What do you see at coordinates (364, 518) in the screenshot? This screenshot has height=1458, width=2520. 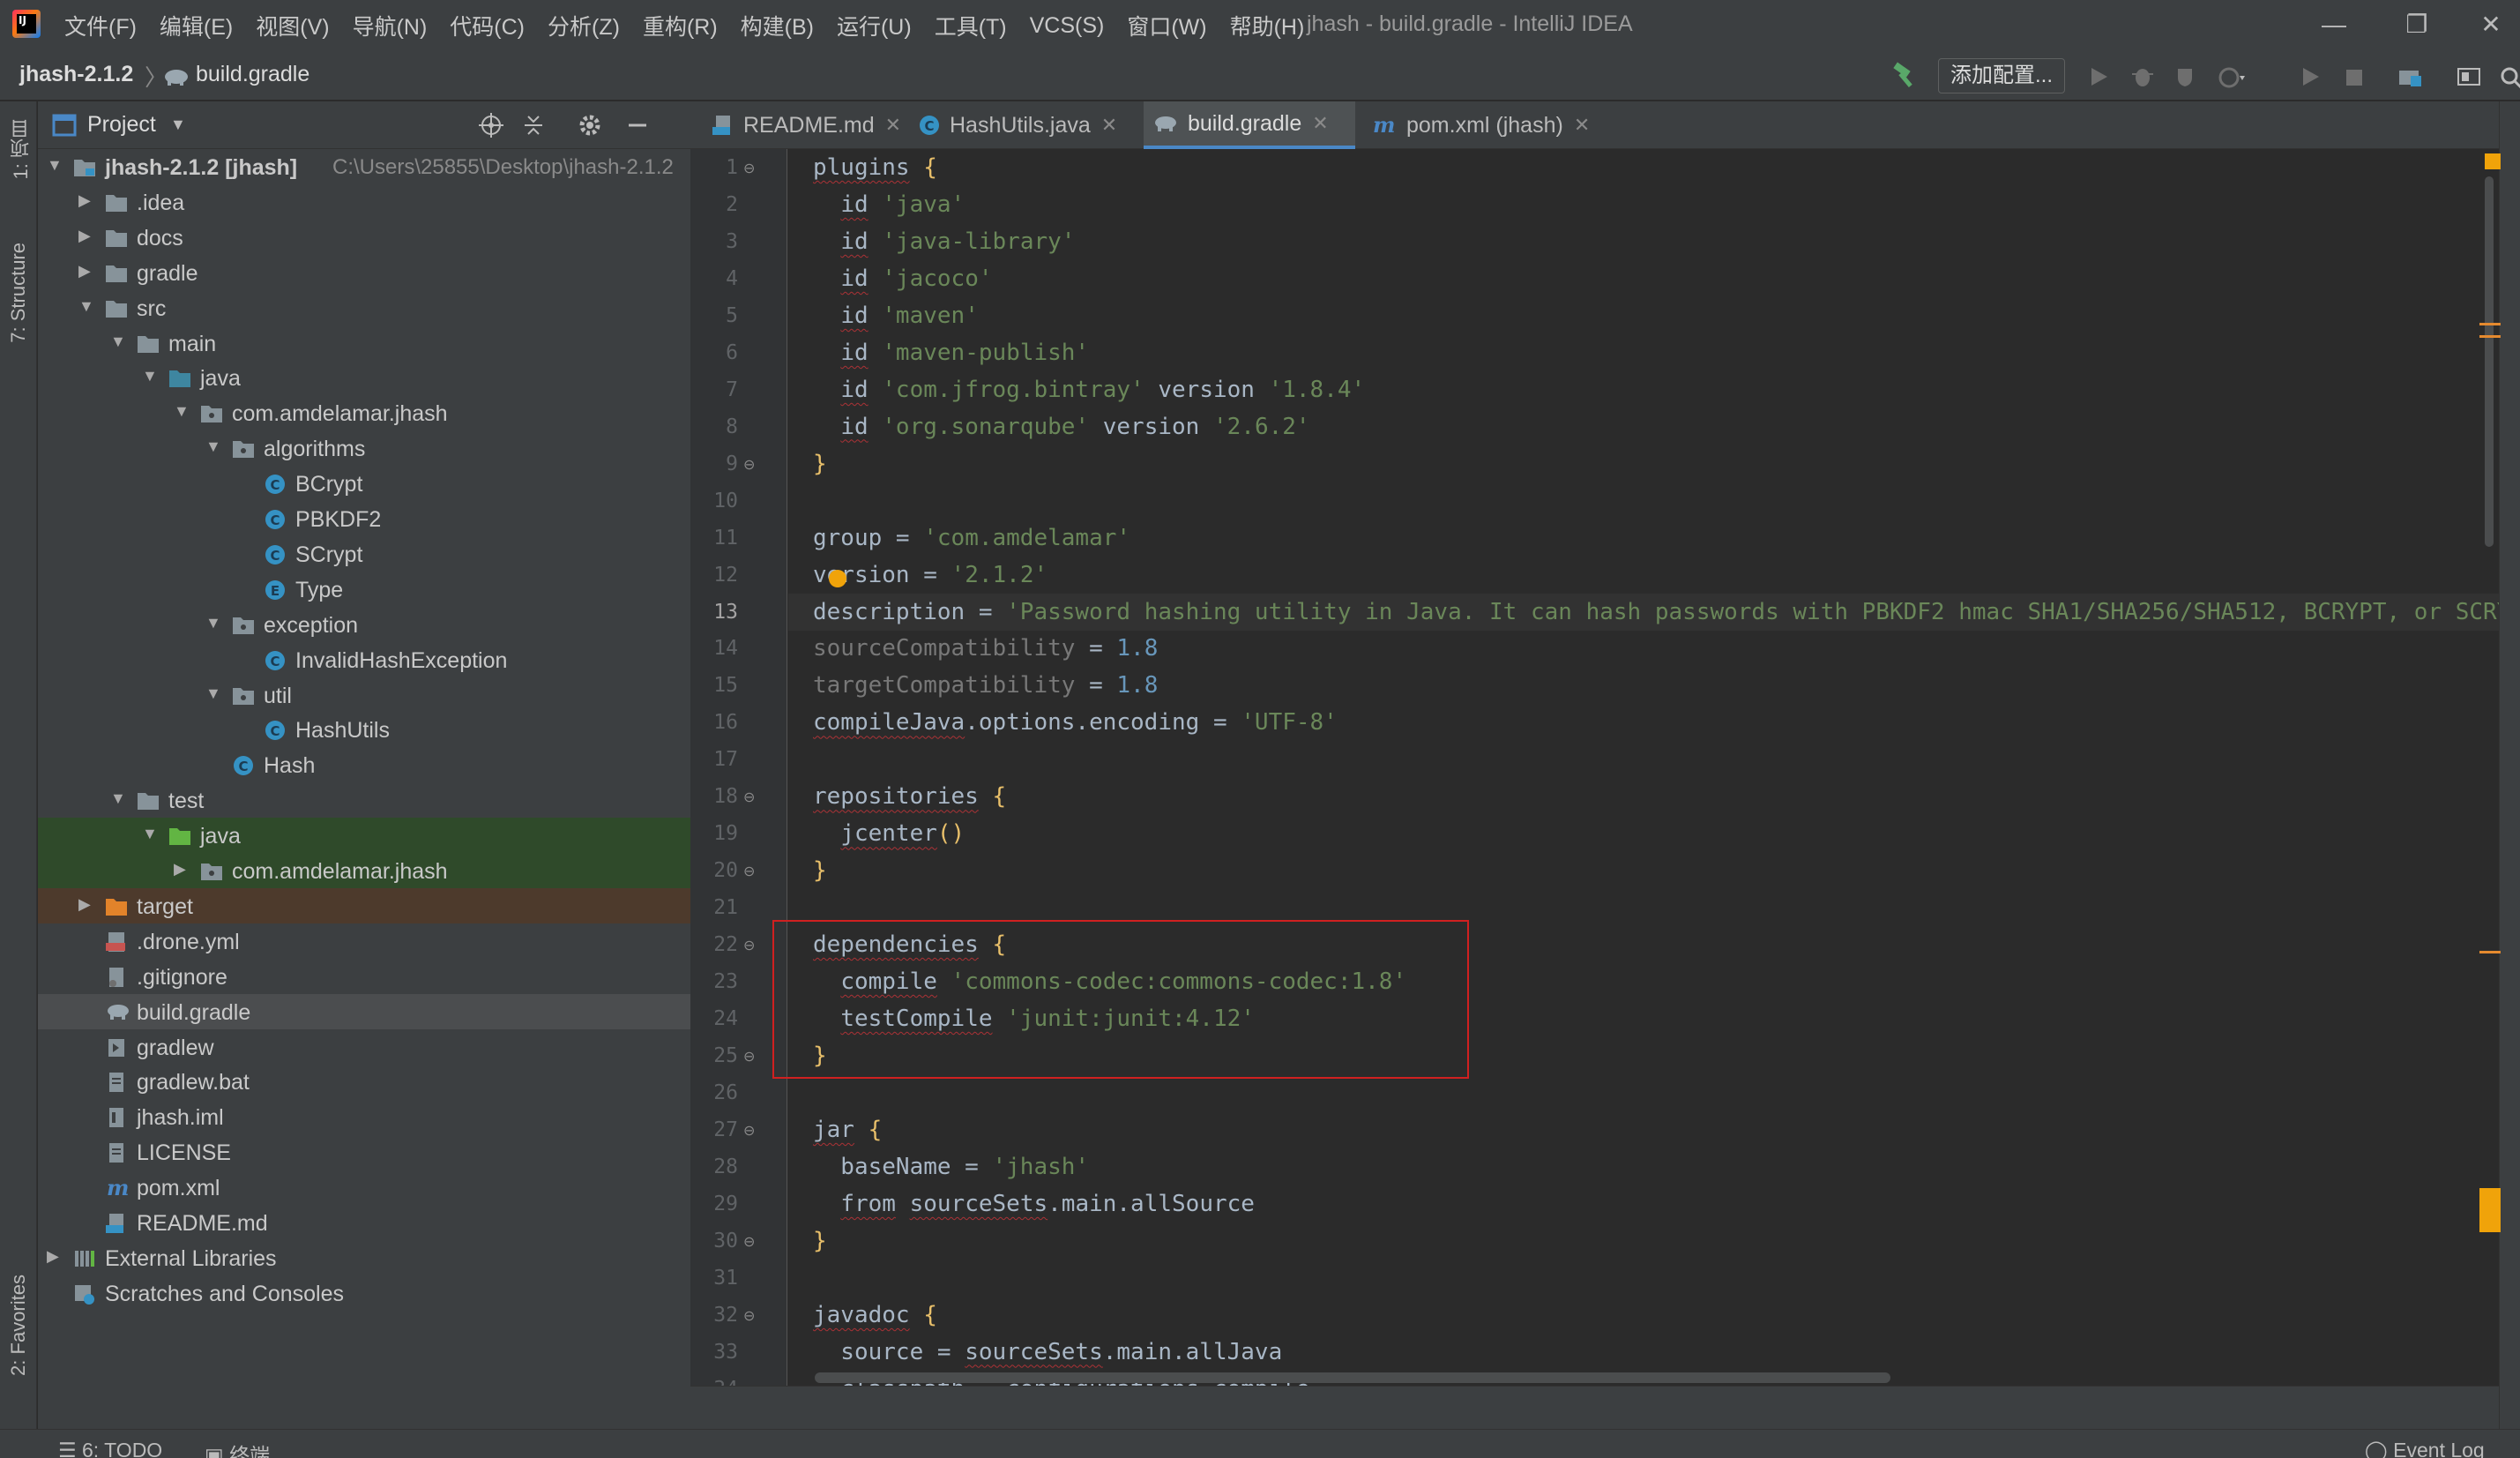 I see `tree-item: C PBKDF2` at bounding box center [364, 518].